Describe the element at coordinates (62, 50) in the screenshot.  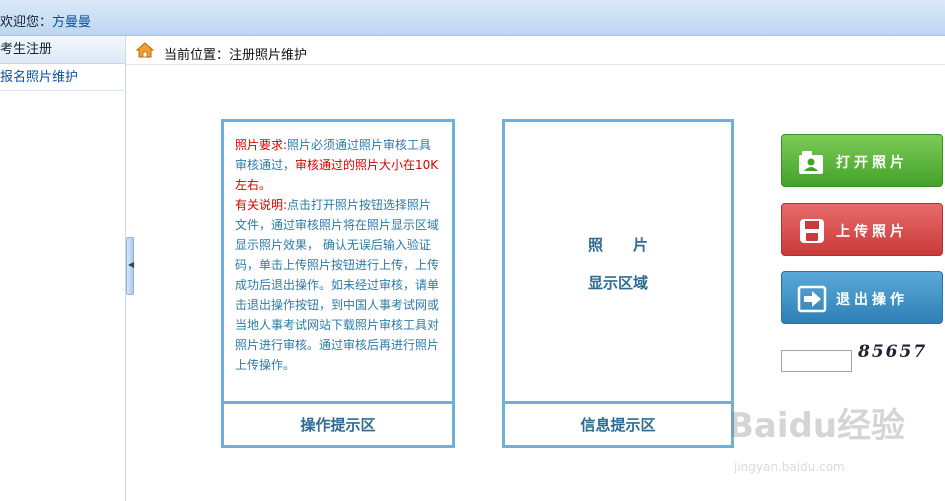
I see `sidebar-section-title: 考生注册` at that location.